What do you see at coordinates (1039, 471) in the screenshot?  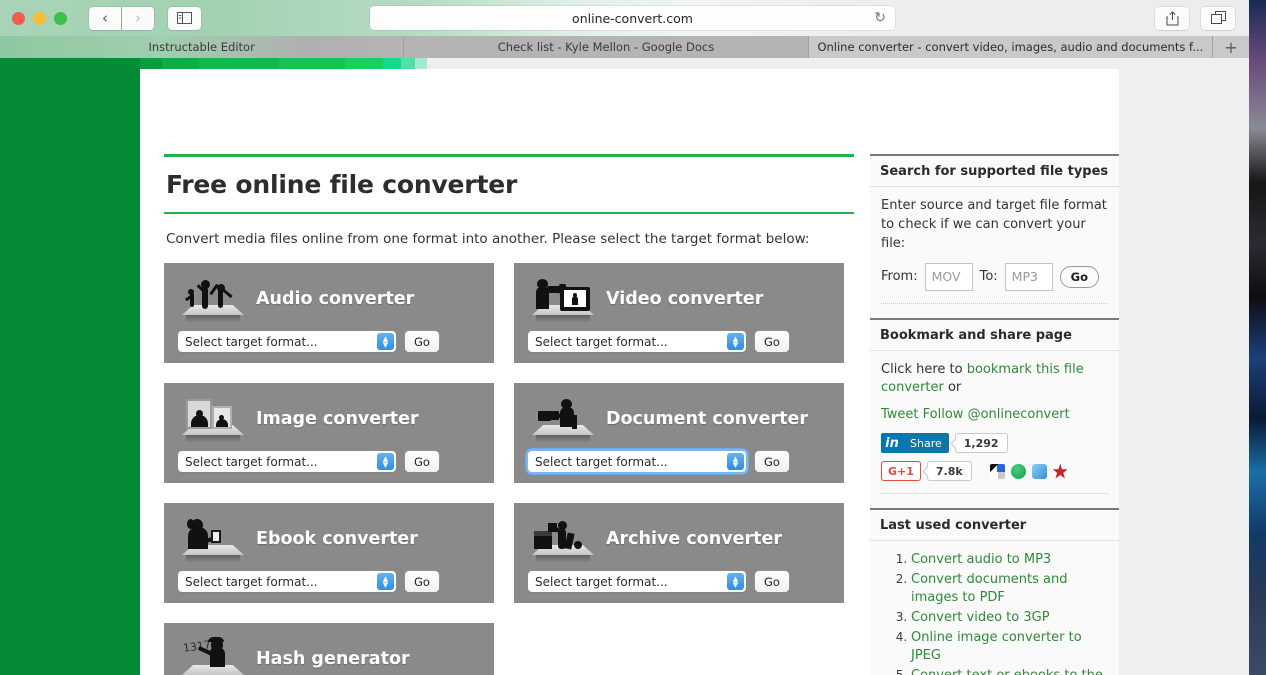 I see `msn-icon` at bounding box center [1039, 471].